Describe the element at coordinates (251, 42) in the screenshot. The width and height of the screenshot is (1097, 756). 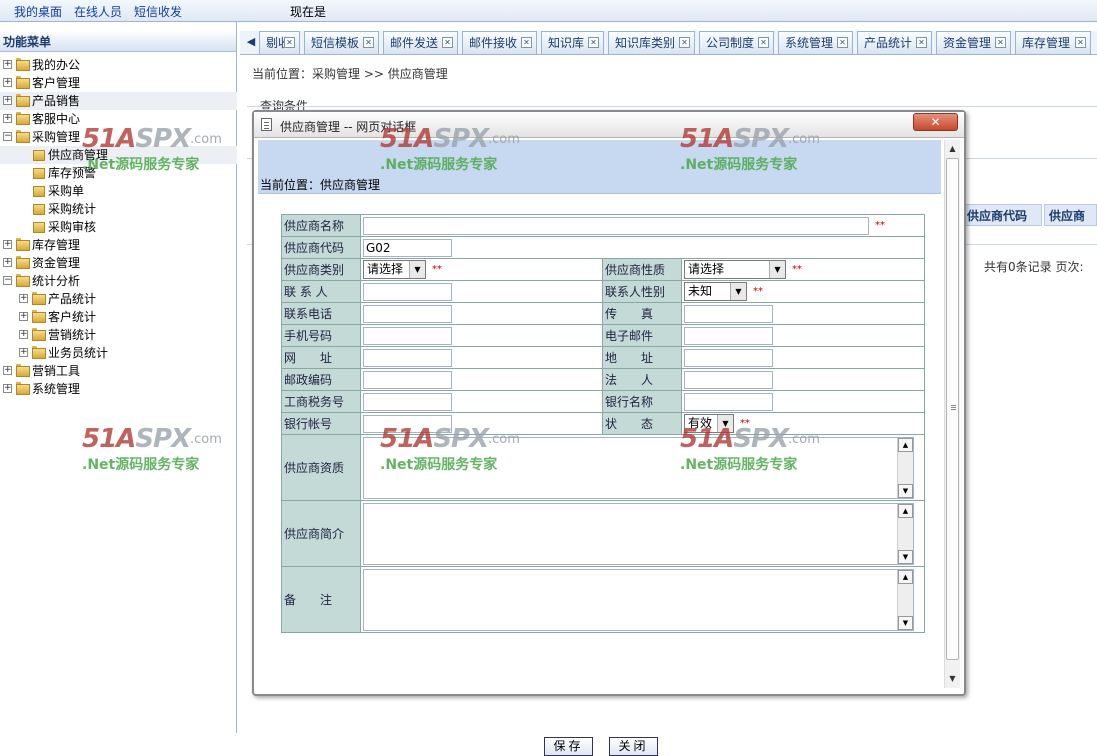
I see `tab-scroll-left-icon: ◀` at that location.